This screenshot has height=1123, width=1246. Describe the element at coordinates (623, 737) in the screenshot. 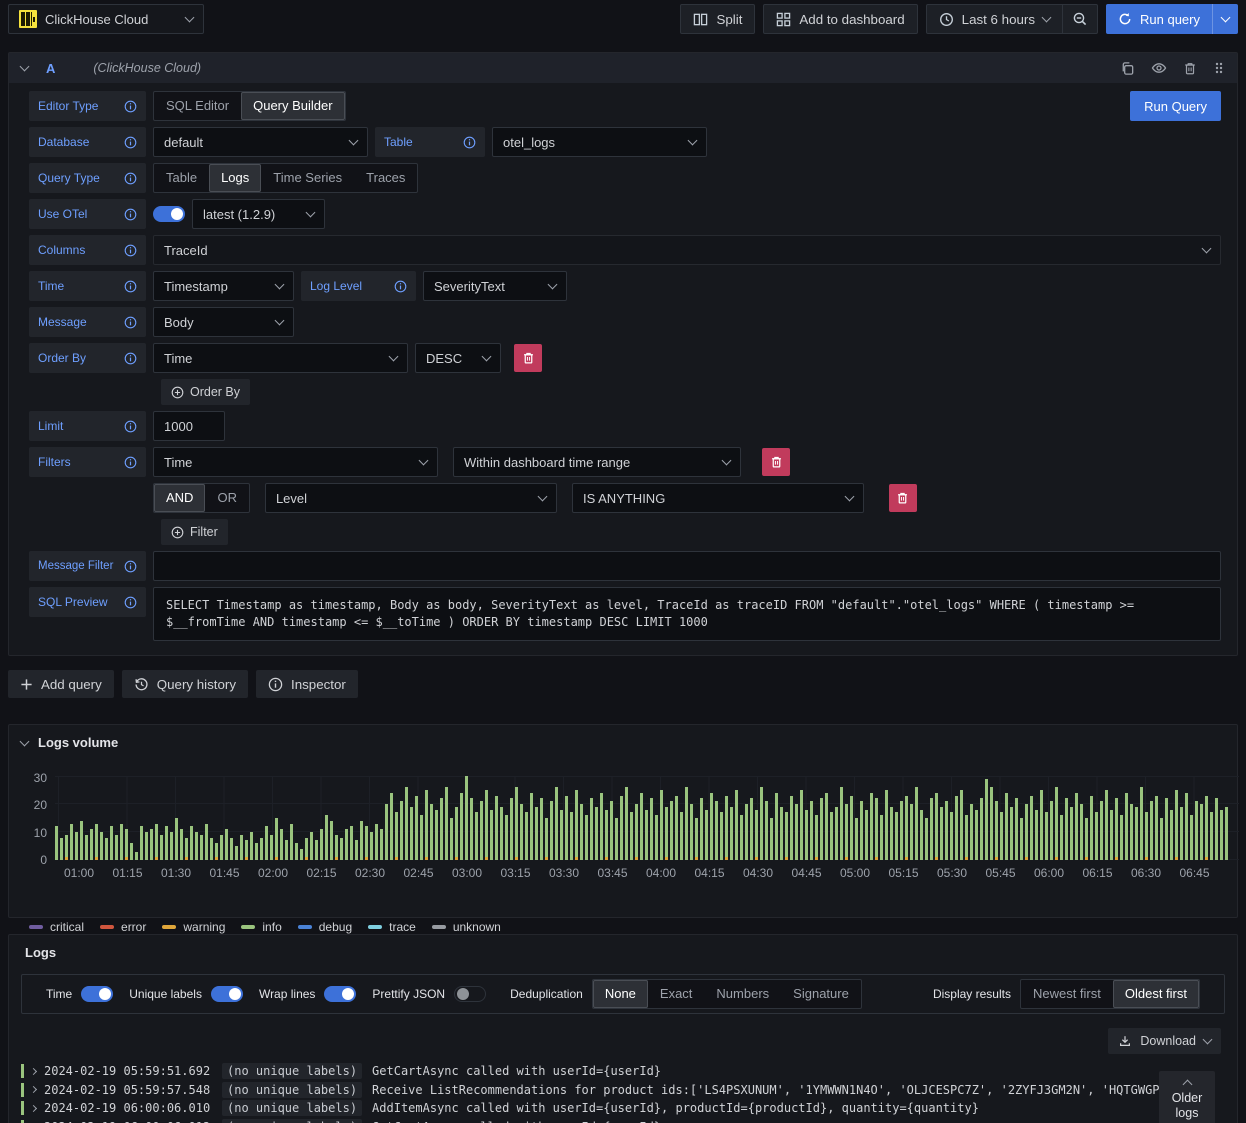

I see `logs-volume-header: Logs volume` at that location.